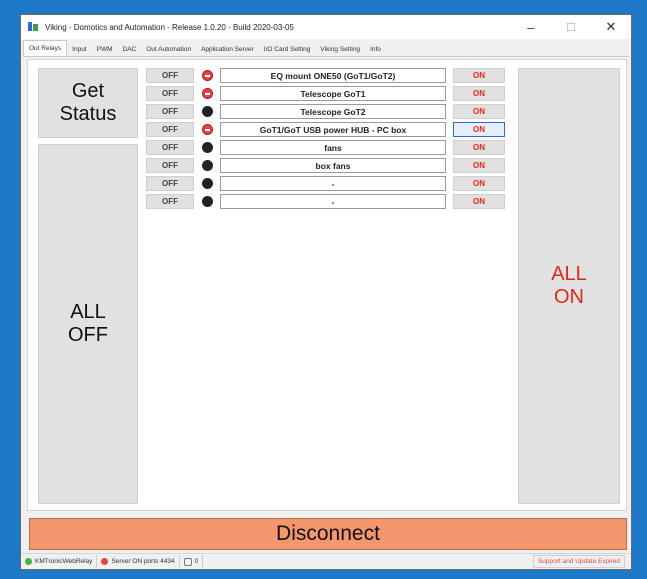 Image resolution: width=647 pixels, height=579 pixels. What do you see at coordinates (143, 561) in the screenshot?
I see `server-text: Server ON ports 4434` at bounding box center [143, 561].